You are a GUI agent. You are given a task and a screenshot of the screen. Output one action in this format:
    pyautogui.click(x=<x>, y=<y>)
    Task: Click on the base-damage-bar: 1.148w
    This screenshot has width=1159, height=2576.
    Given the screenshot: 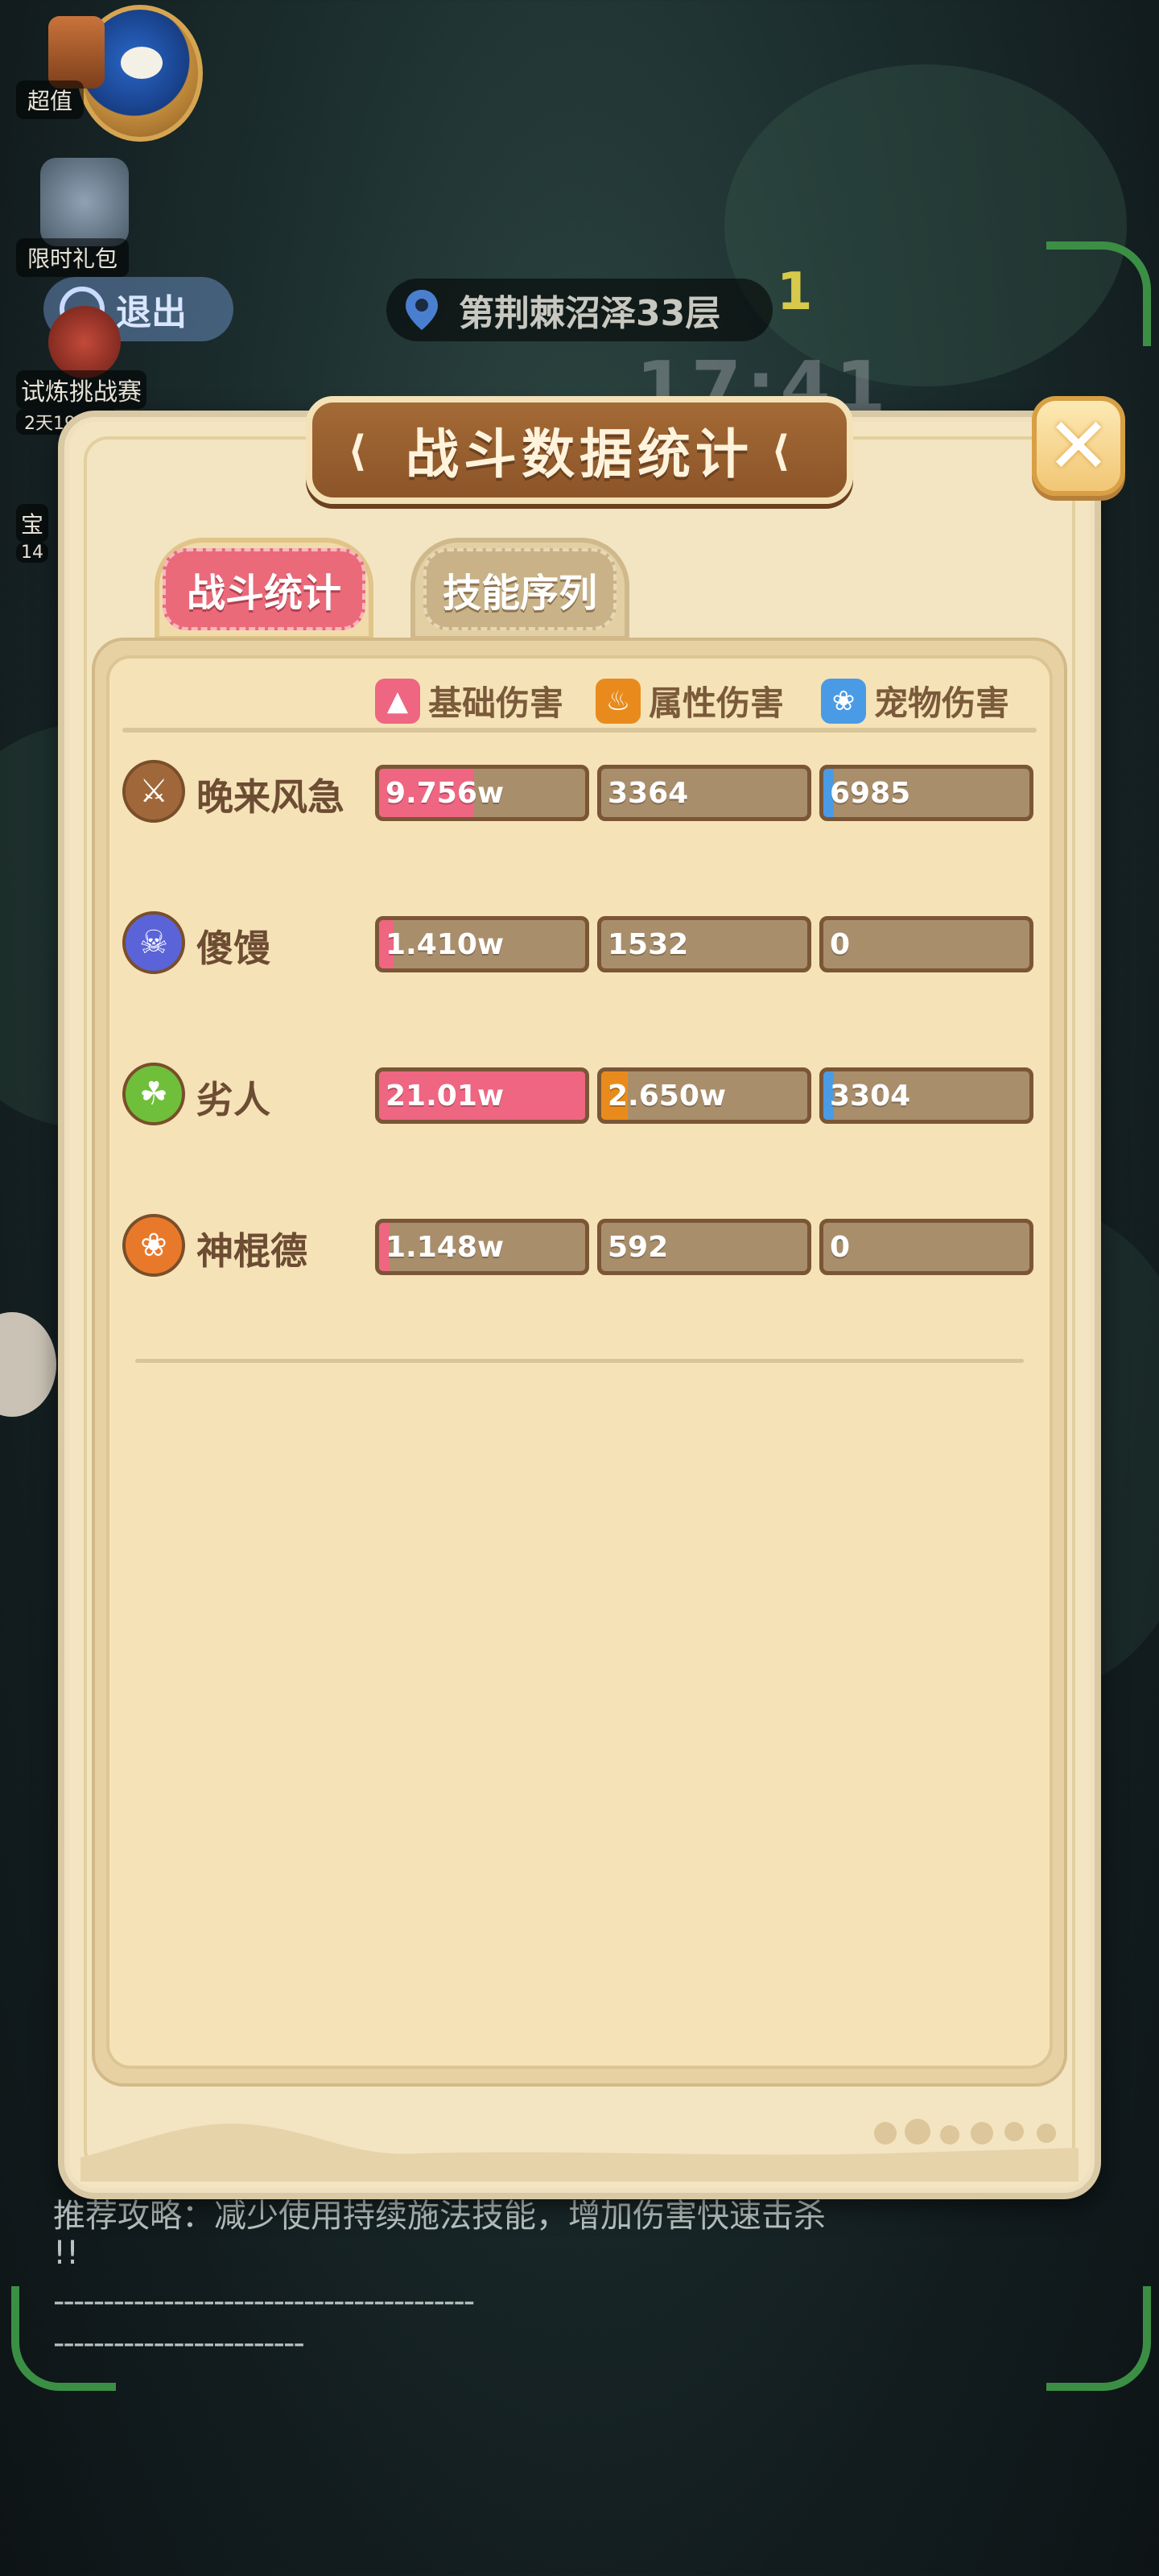 What is the action you would take?
    pyautogui.click(x=482, y=1247)
    